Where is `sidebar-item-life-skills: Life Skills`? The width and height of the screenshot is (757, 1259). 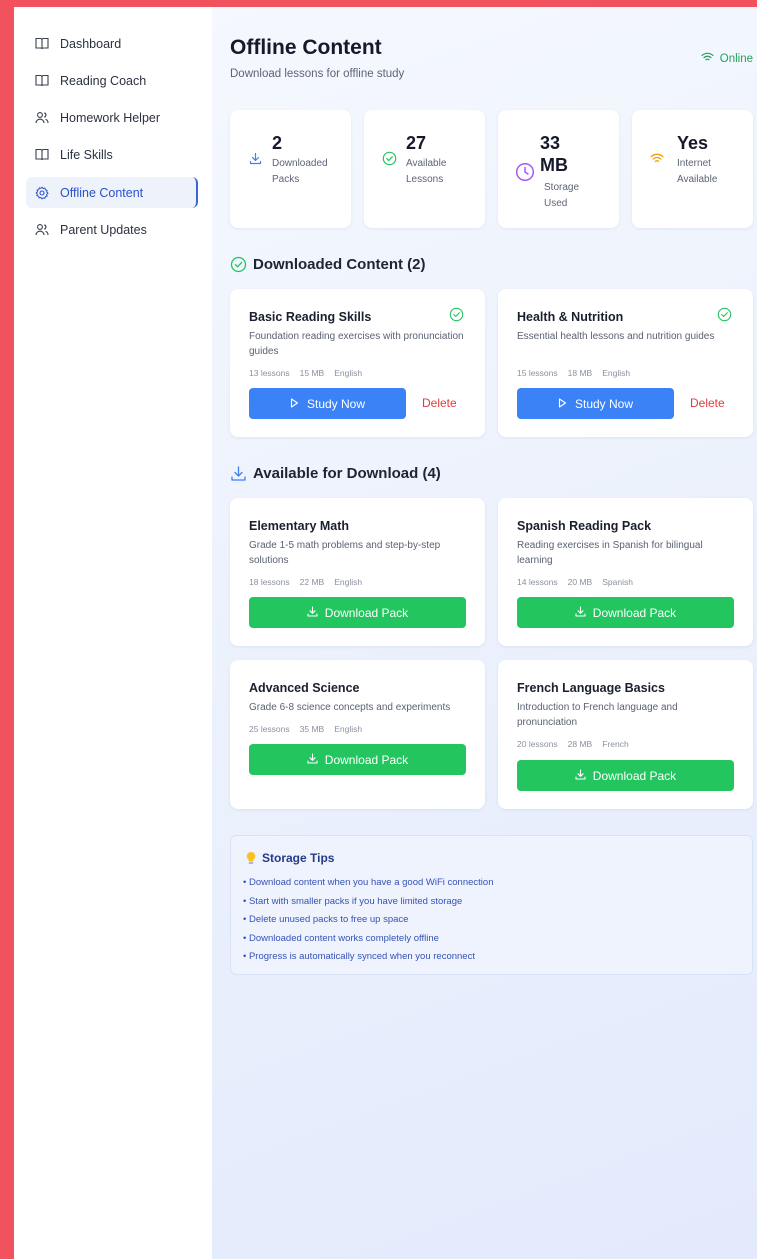 sidebar-item-life-skills: Life Skills is located at coordinates (112, 154).